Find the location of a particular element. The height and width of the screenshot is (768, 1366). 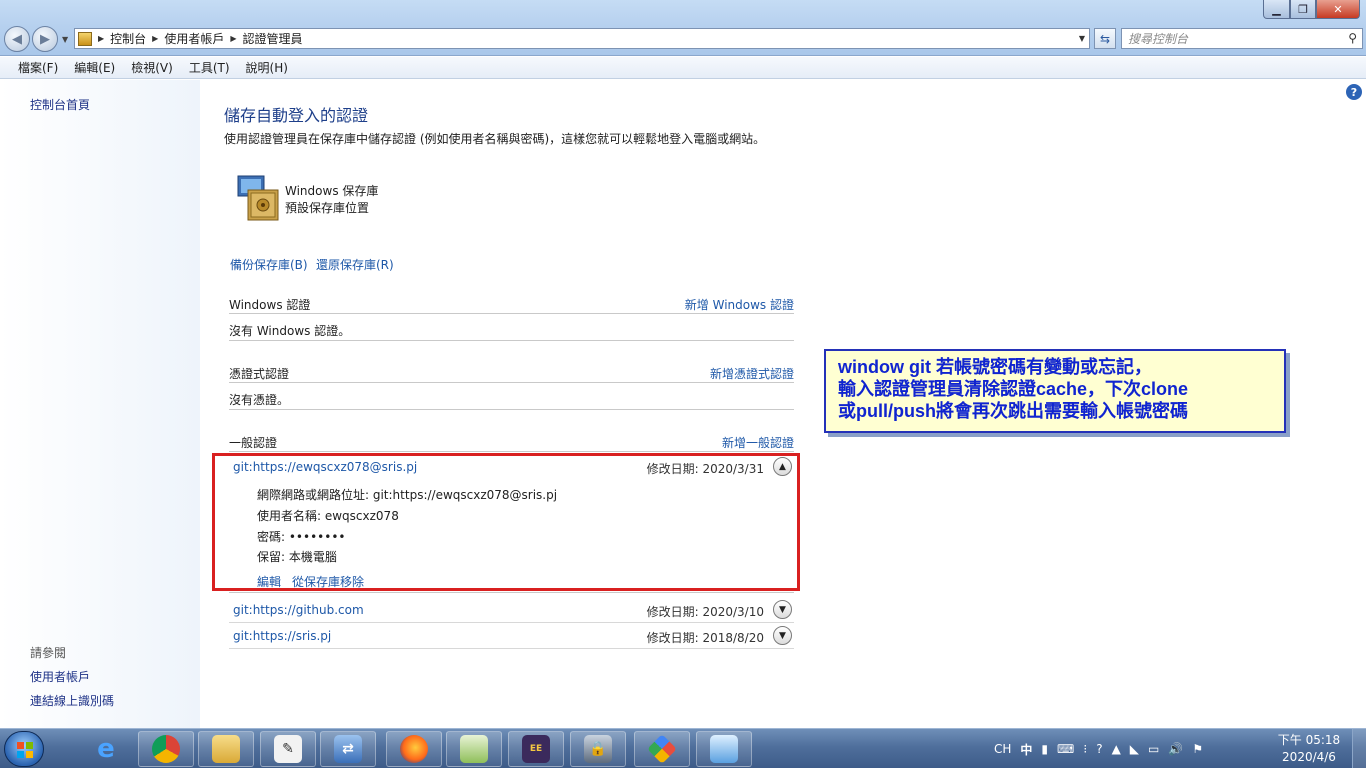

lock-icon: 🔒 is located at coordinates (598, 749).